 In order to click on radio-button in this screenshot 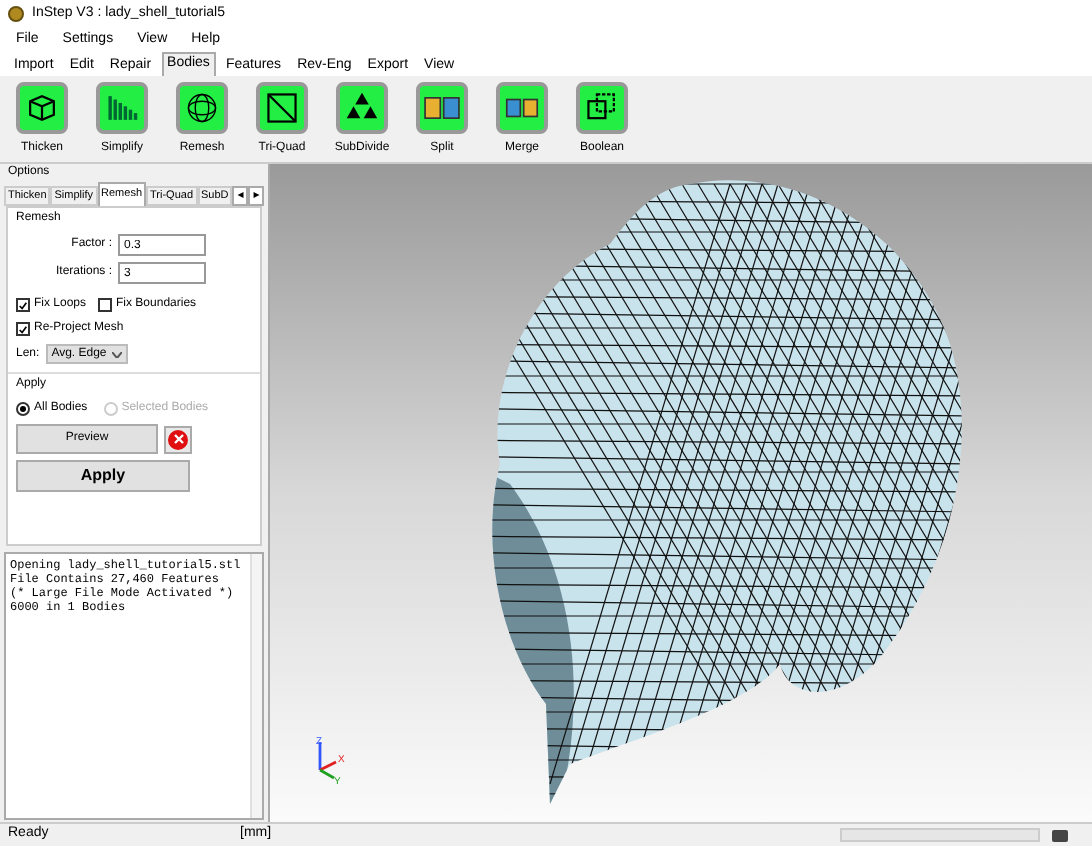, I will do `click(23, 409)`.